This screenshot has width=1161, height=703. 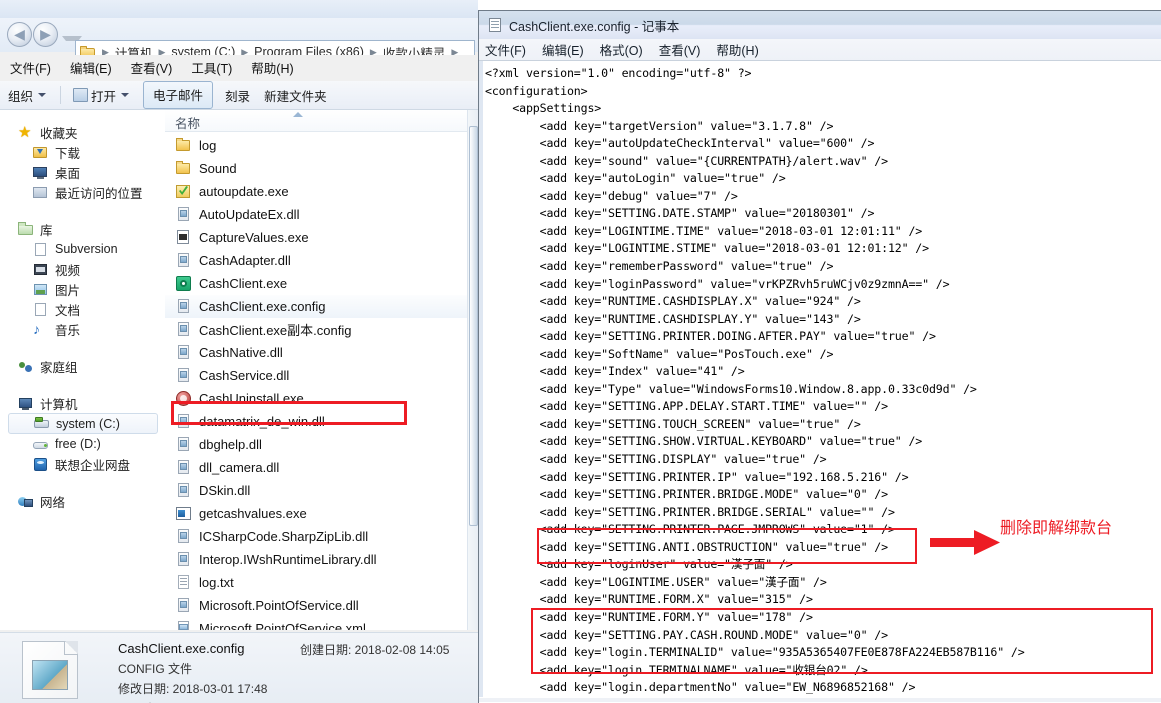 What do you see at coordinates (59, 133) in the screenshot?
I see `sidebar-label: 收藏夹` at bounding box center [59, 133].